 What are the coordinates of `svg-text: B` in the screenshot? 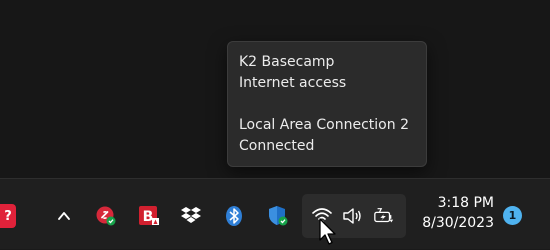 It's located at (148, 217).